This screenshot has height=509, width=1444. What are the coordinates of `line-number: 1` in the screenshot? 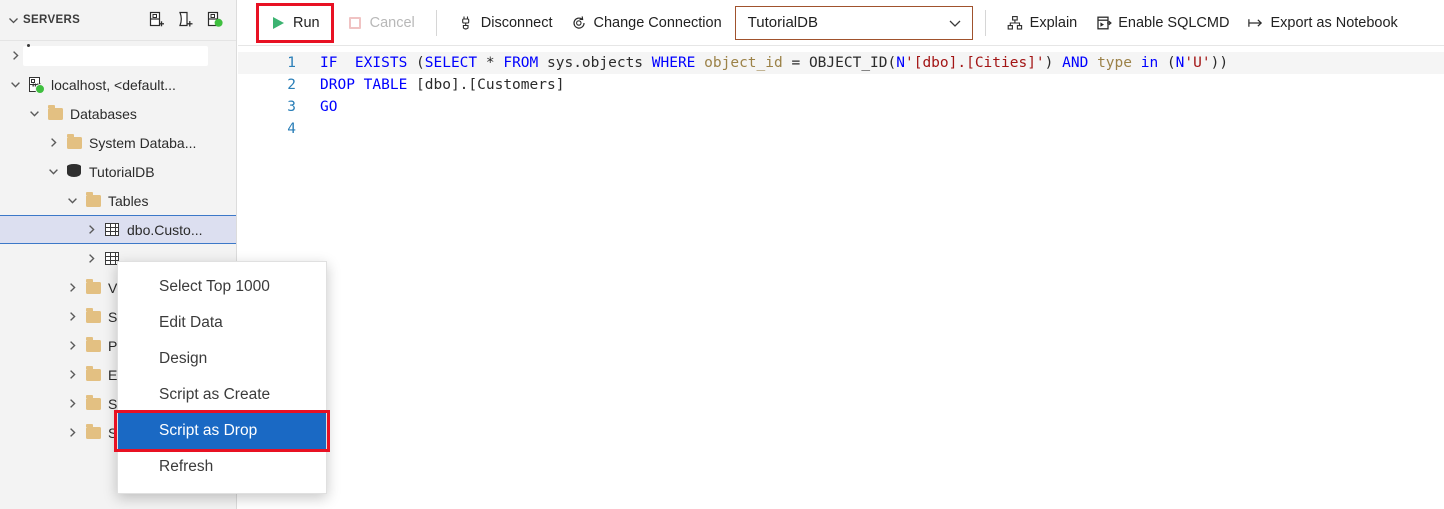 It's located at (291, 63).